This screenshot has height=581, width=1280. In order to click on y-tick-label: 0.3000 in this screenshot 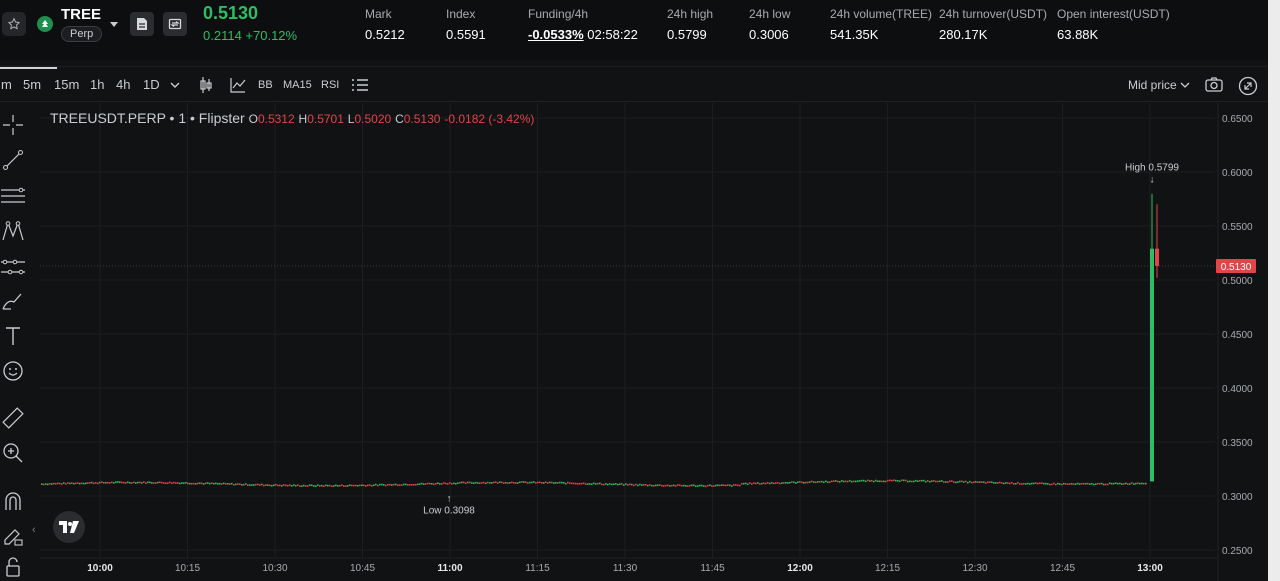, I will do `click(1237, 497)`.